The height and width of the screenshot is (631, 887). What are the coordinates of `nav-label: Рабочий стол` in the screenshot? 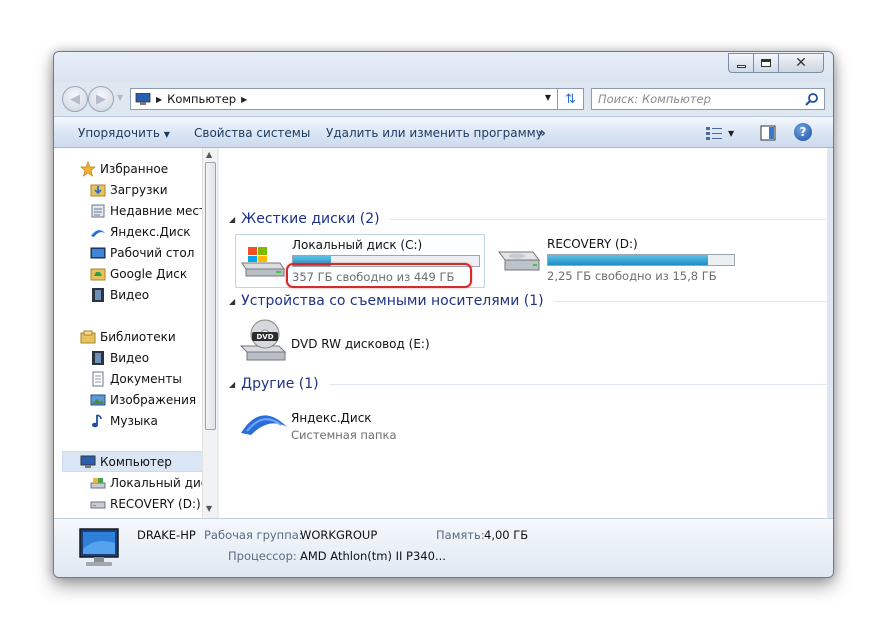 It's located at (152, 252).